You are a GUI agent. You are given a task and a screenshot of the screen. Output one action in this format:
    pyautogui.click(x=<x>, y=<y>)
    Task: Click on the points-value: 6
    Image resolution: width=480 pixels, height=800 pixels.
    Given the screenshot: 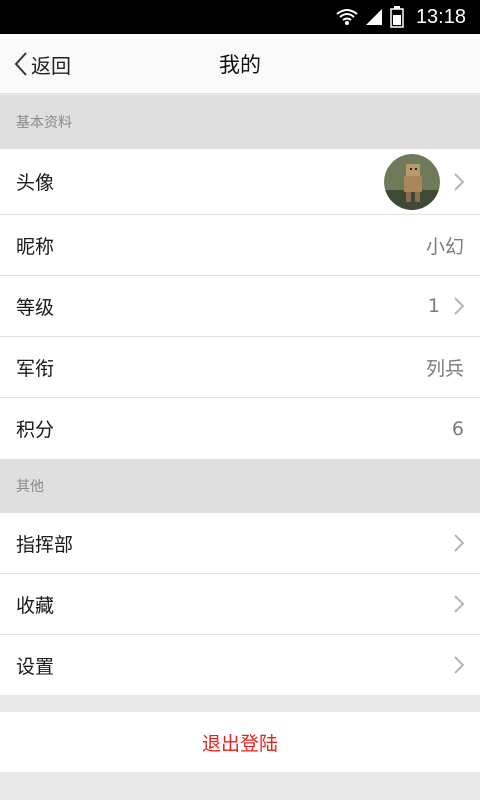 What is the action you would take?
    pyautogui.click(x=457, y=428)
    